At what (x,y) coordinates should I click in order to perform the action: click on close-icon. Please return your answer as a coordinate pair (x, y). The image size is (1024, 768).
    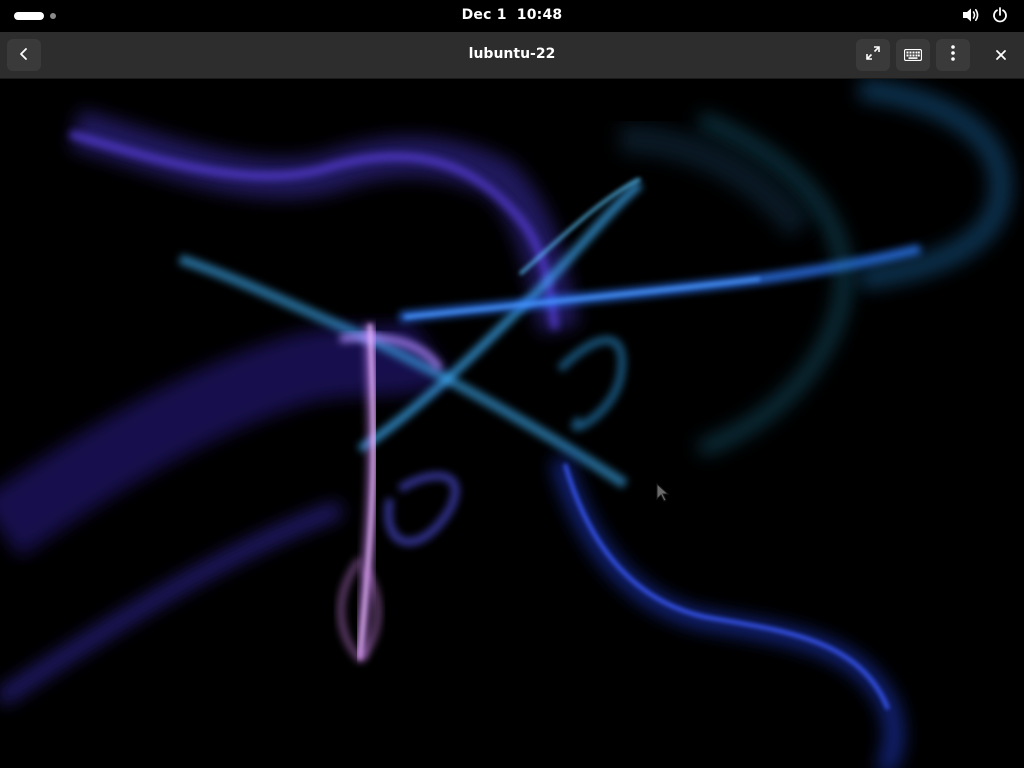
    Looking at the image, I should click on (1001, 55).